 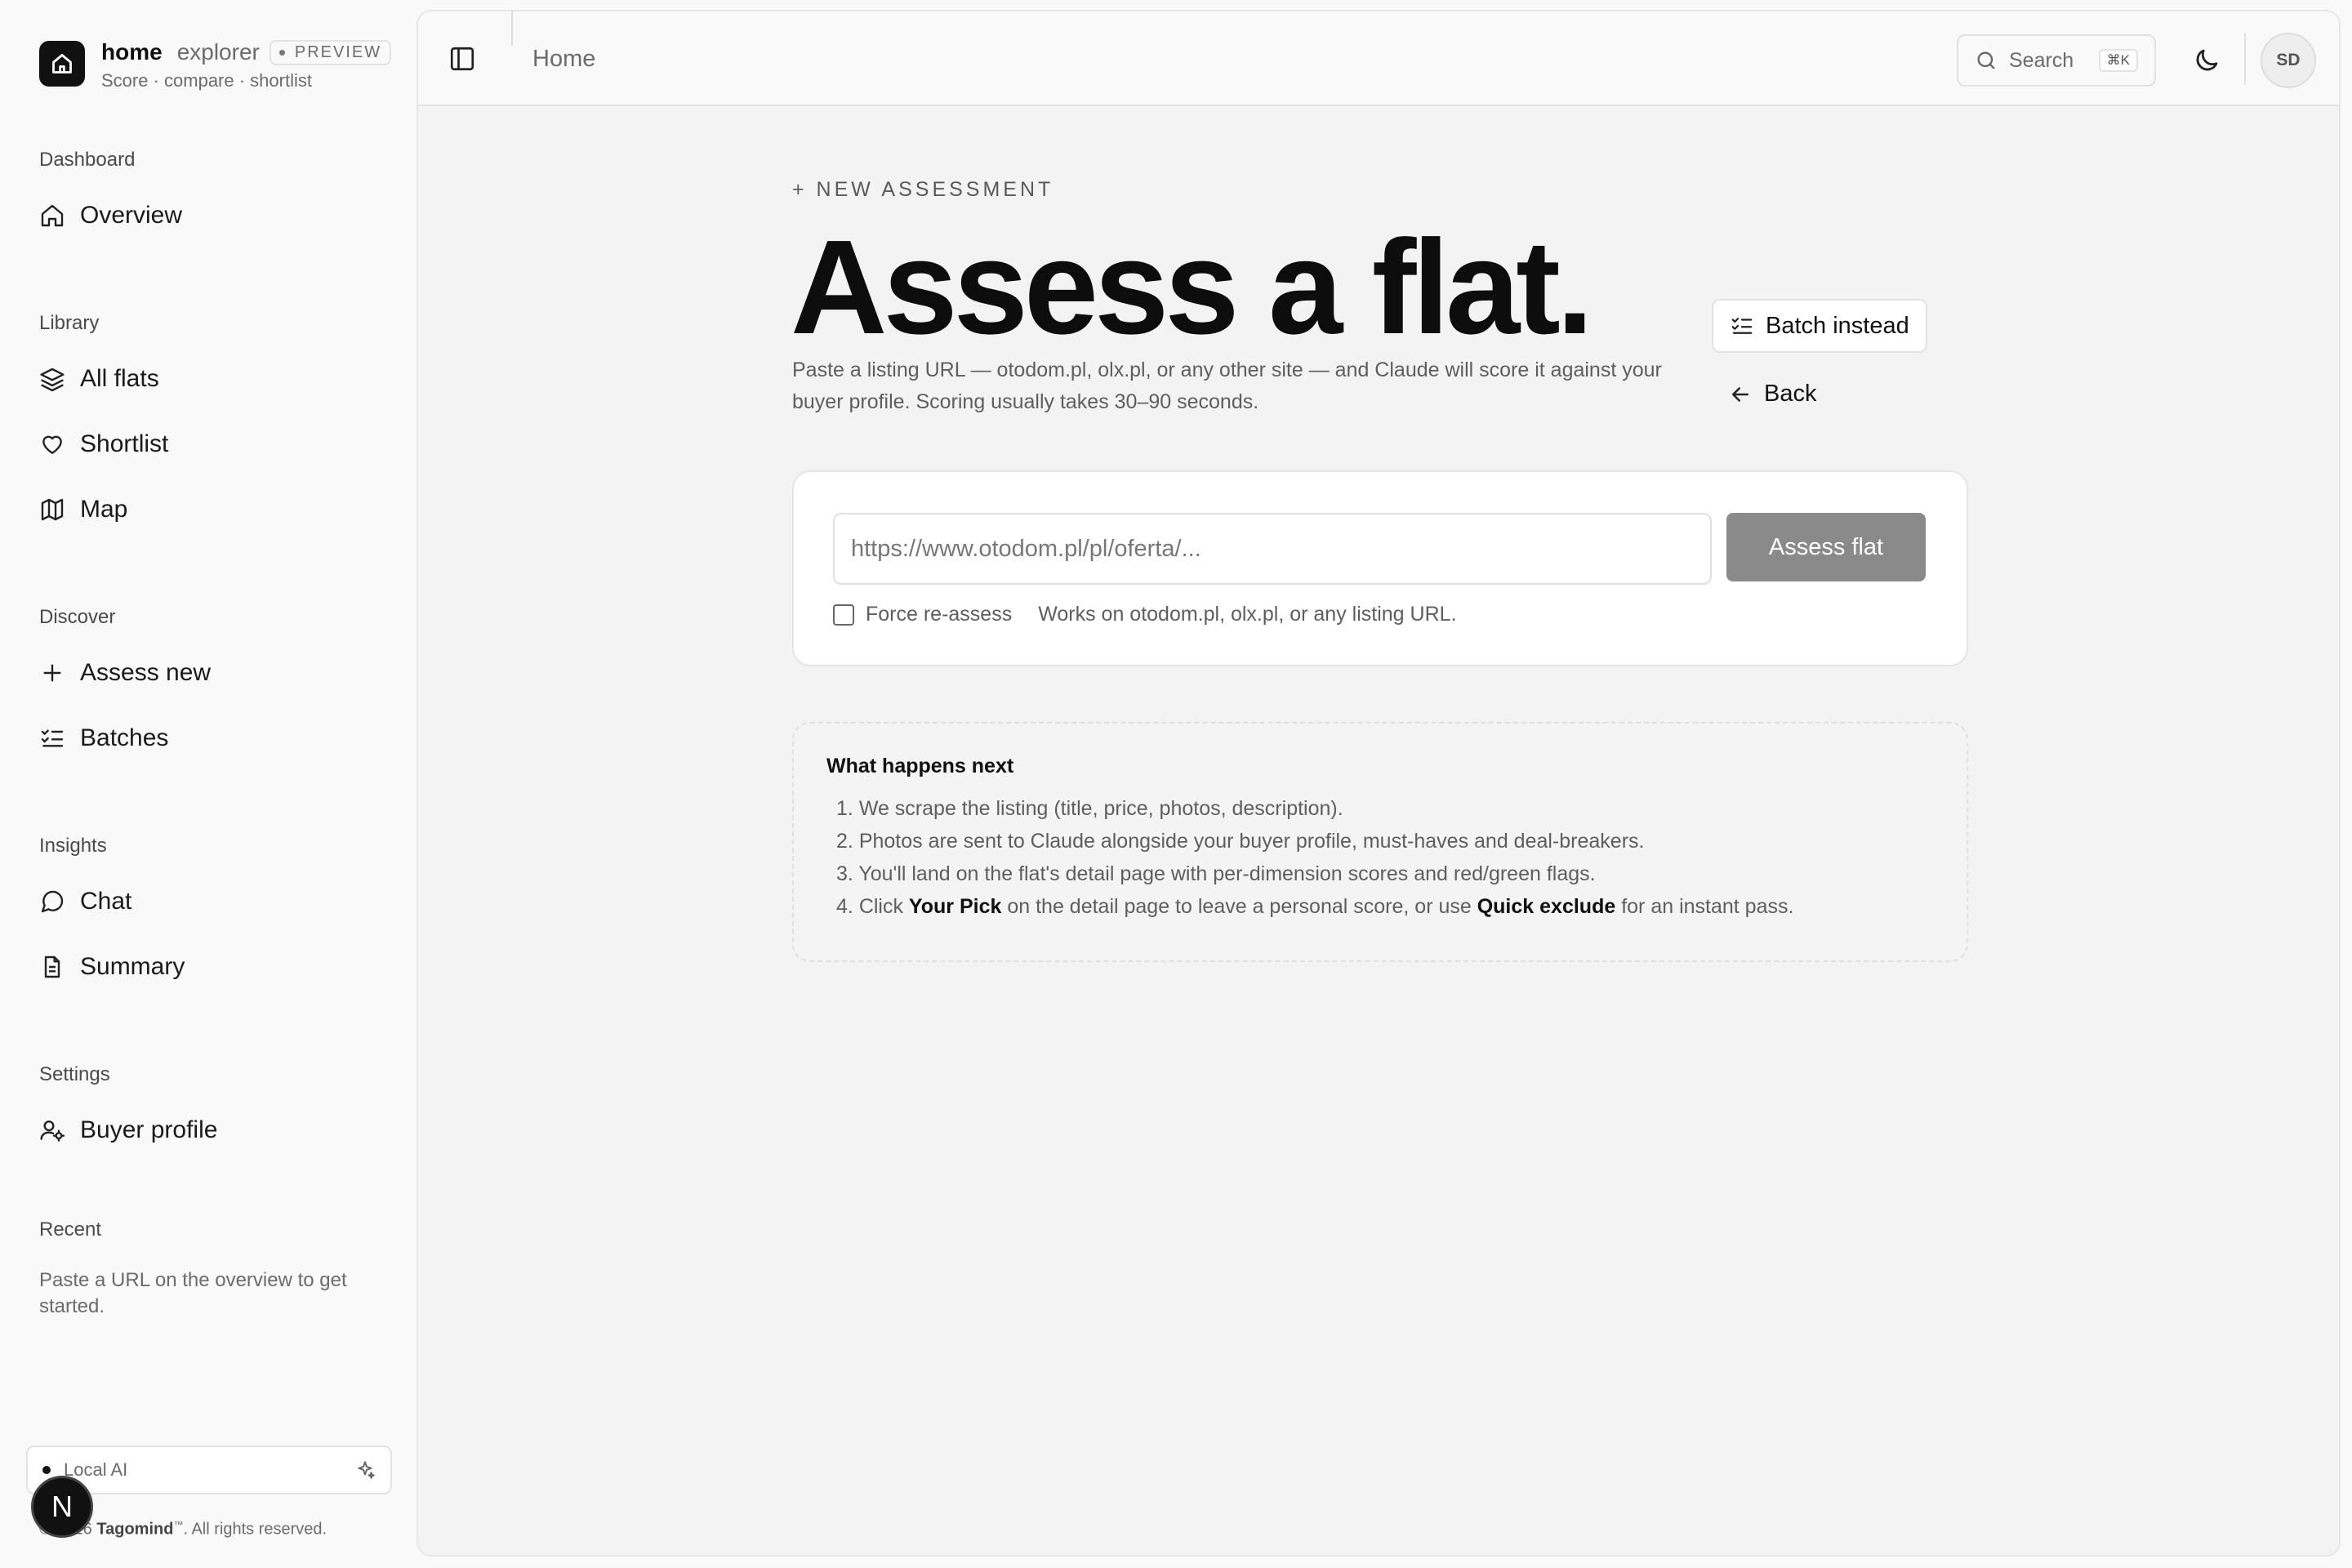 What do you see at coordinates (96, 1469) in the screenshot?
I see `local-ai-label: Local AI` at bounding box center [96, 1469].